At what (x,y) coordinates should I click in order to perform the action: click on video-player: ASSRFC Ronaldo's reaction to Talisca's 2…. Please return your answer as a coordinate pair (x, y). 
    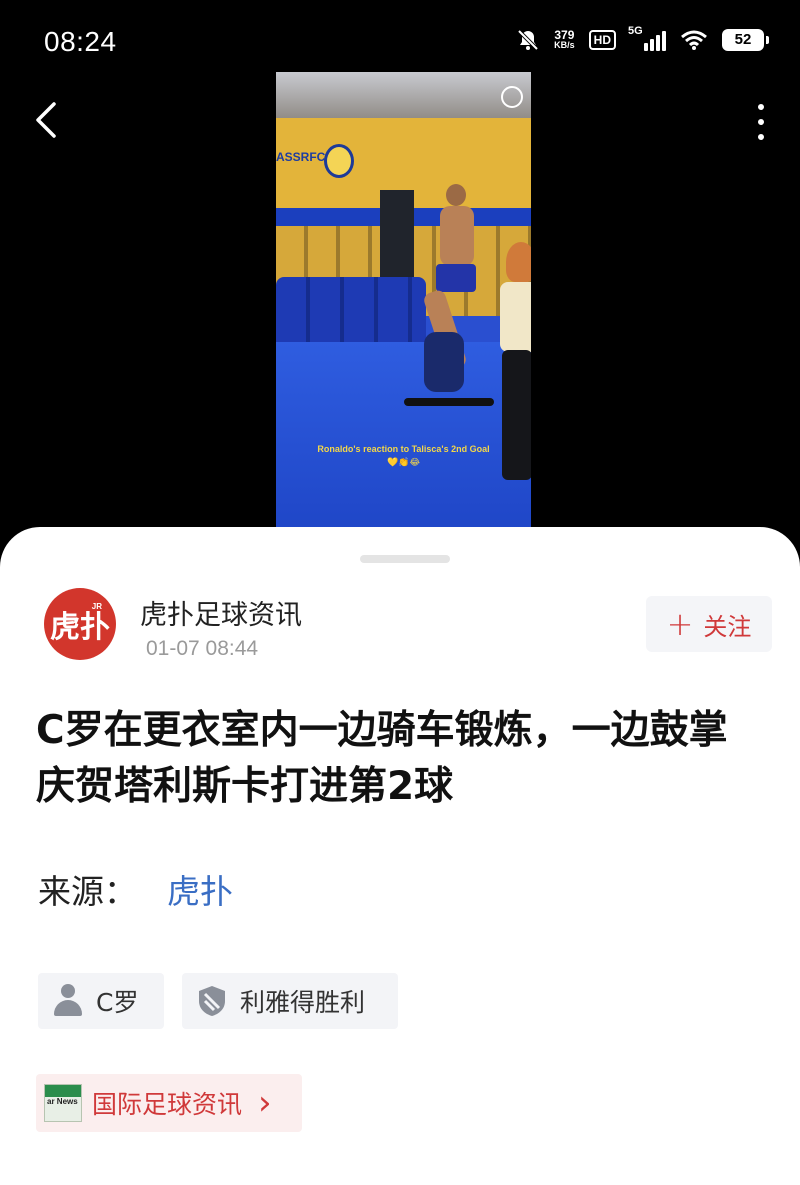
    Looking at the image, I should click on (403, 299).